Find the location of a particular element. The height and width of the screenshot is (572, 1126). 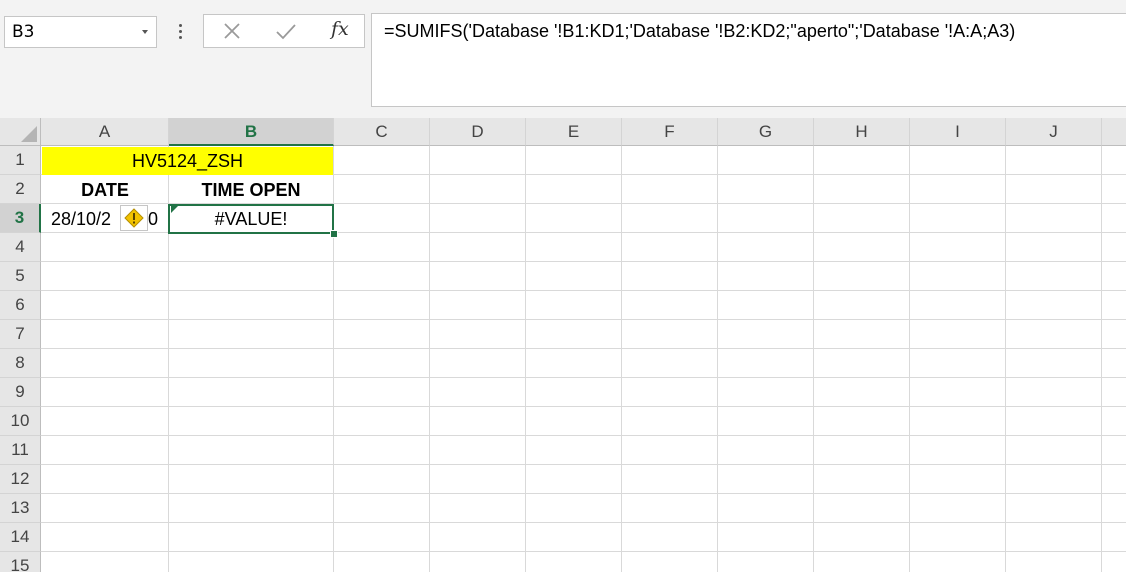

cancel-icon is located at coordinates (232, 31).